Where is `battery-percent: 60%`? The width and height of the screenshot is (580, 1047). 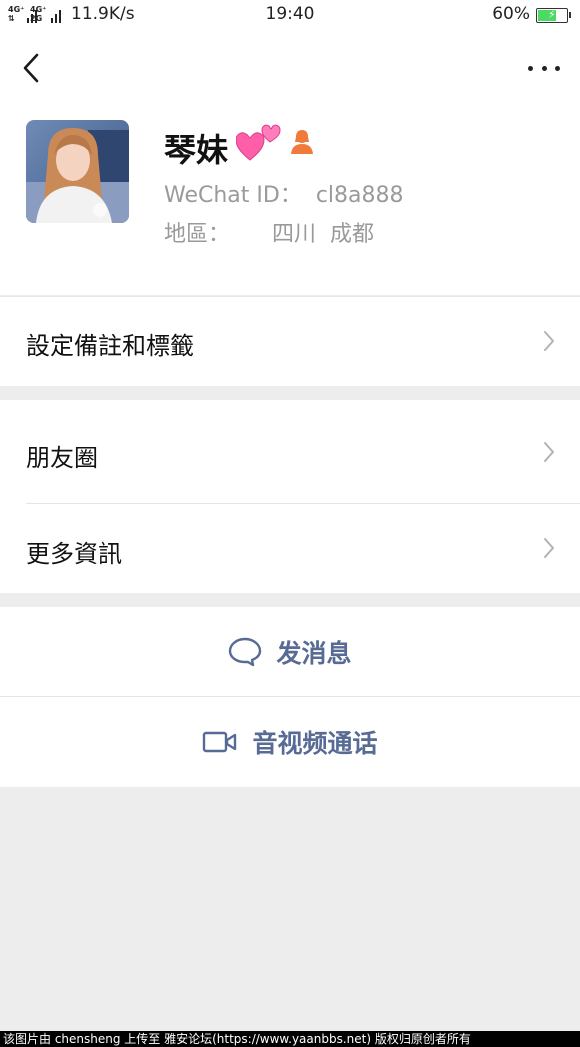
battery-percent: 60% is located at coordinates (511, 14).